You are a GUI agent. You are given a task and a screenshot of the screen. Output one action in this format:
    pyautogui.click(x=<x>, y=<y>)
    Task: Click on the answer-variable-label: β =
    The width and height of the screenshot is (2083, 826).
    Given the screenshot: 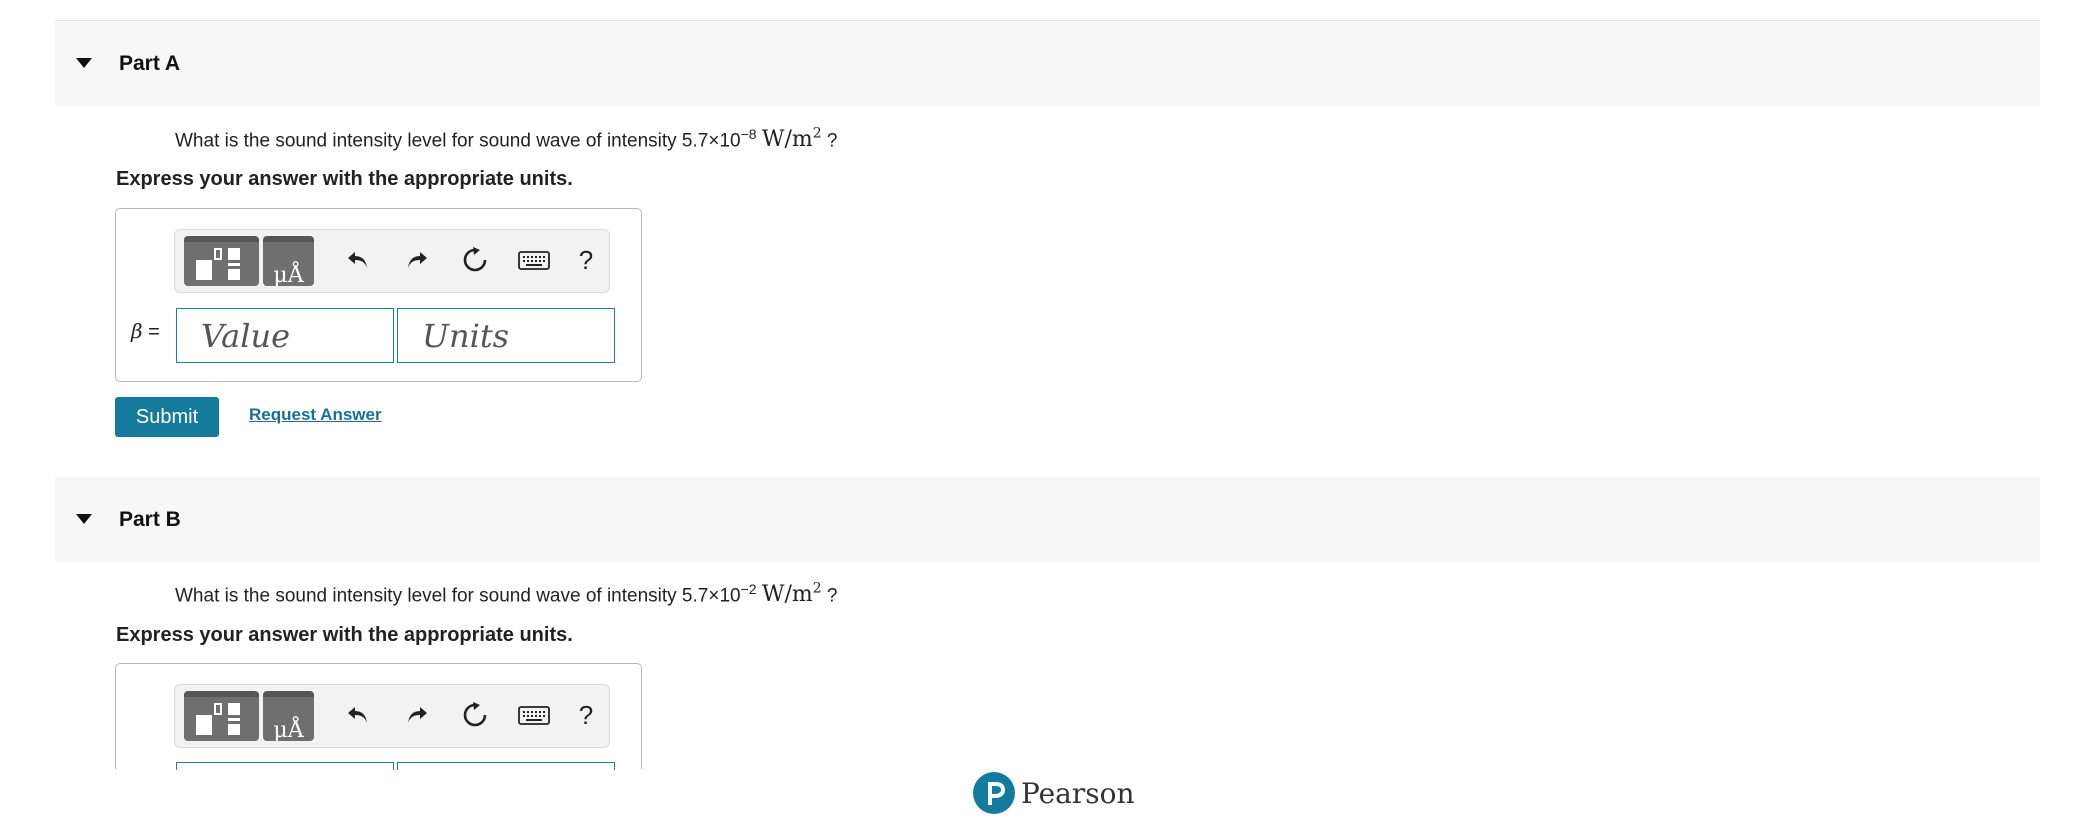 What is the action you would take?
    pyautogui.click(x=145, y=331)
    